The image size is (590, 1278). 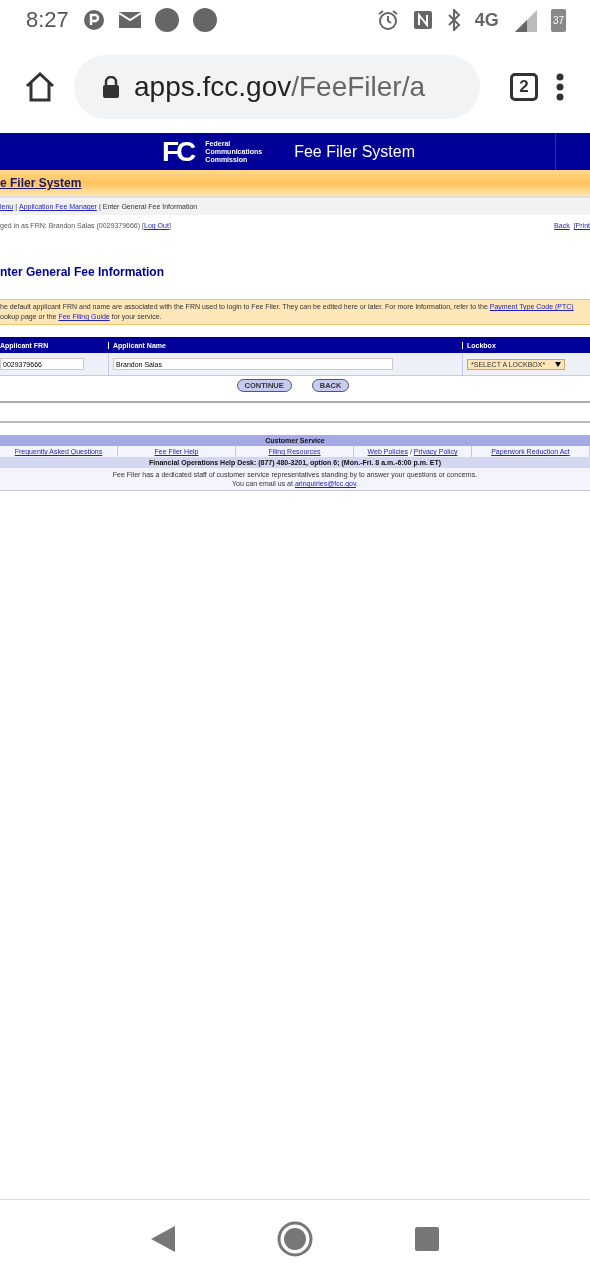 I want to click on nfc-icon, so click(x=422, y=20).